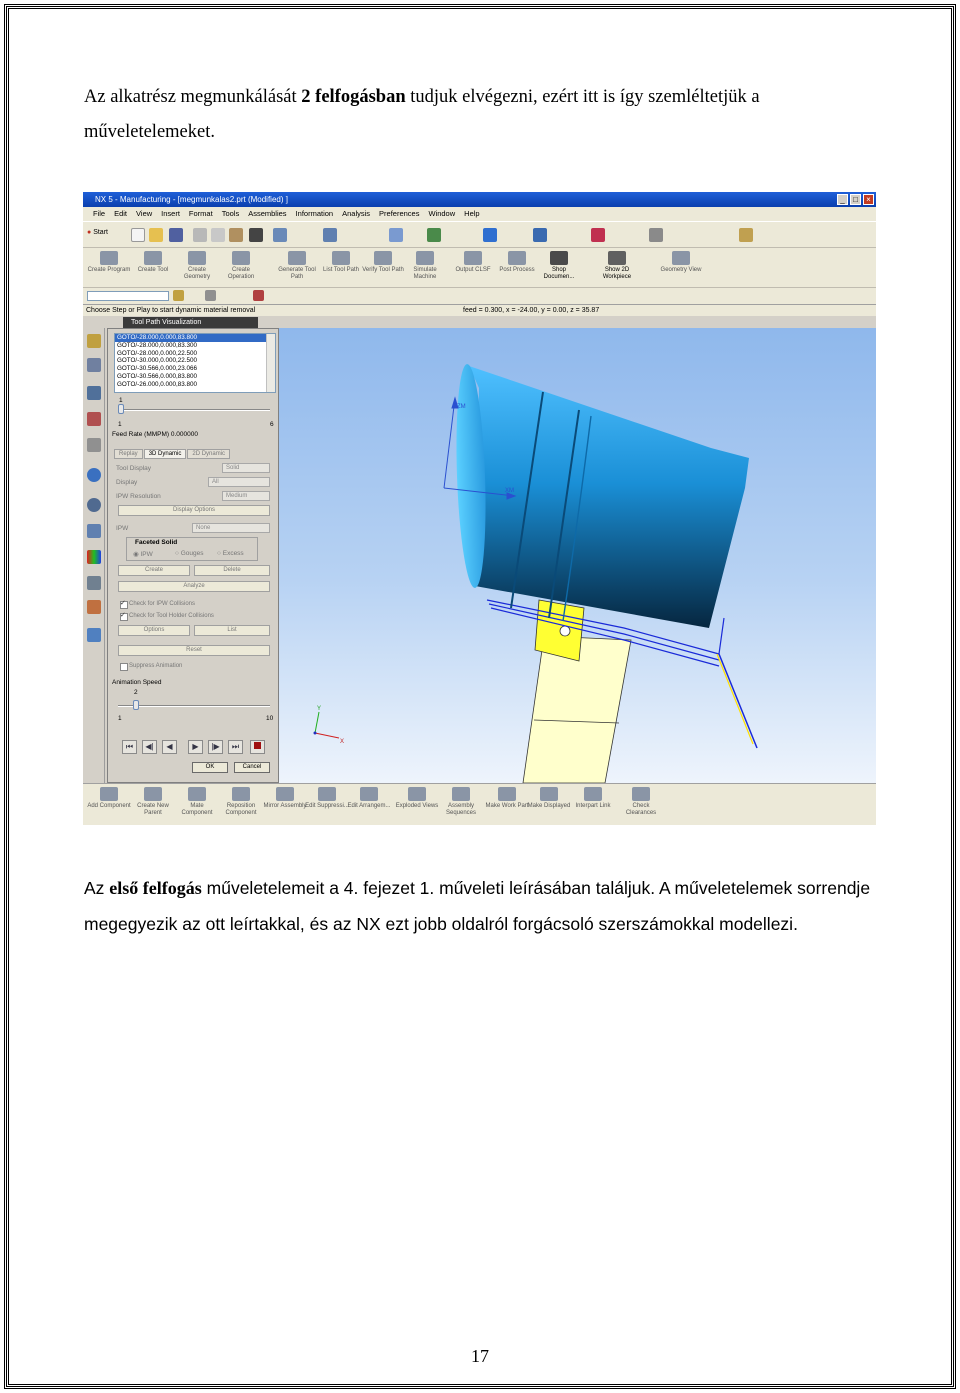 This screenshot has width=960, height=1393. What do you see at coordinates (399, 214) in the screenshot?
I see `menu-preferences: Preferences` at bounding box center [399, 214].